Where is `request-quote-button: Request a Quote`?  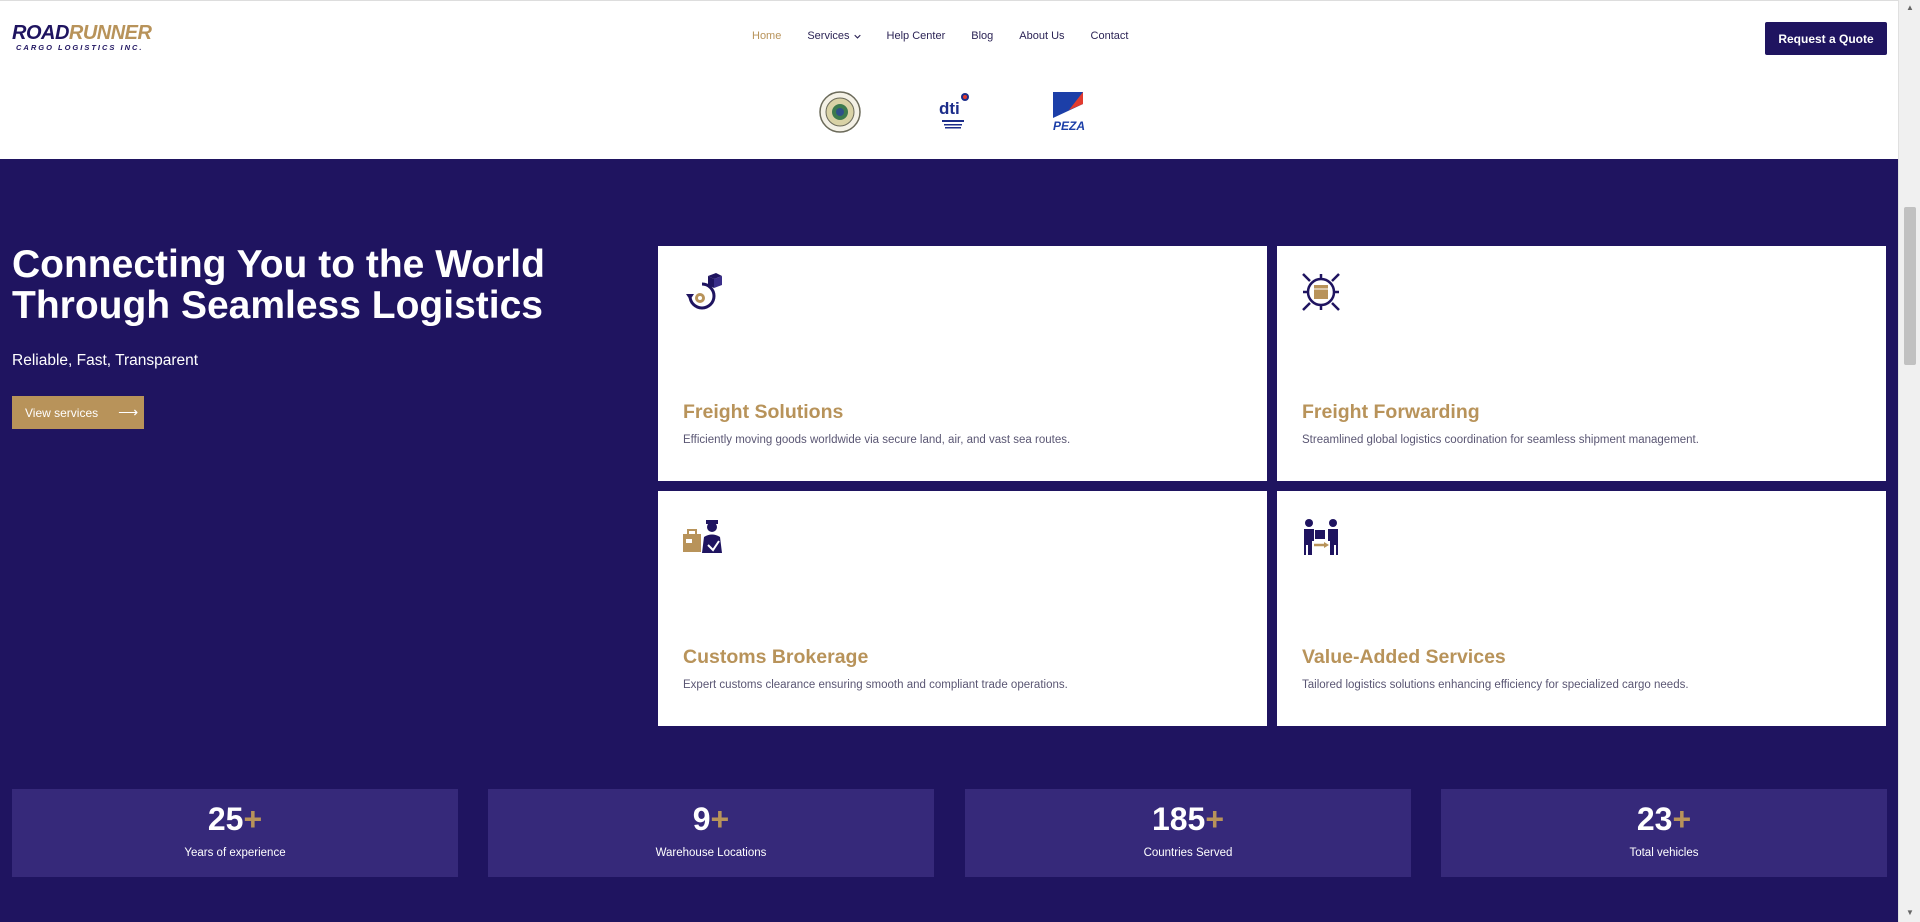
request-quote-button: Request a Quote is located at coordinates (1826, 38).